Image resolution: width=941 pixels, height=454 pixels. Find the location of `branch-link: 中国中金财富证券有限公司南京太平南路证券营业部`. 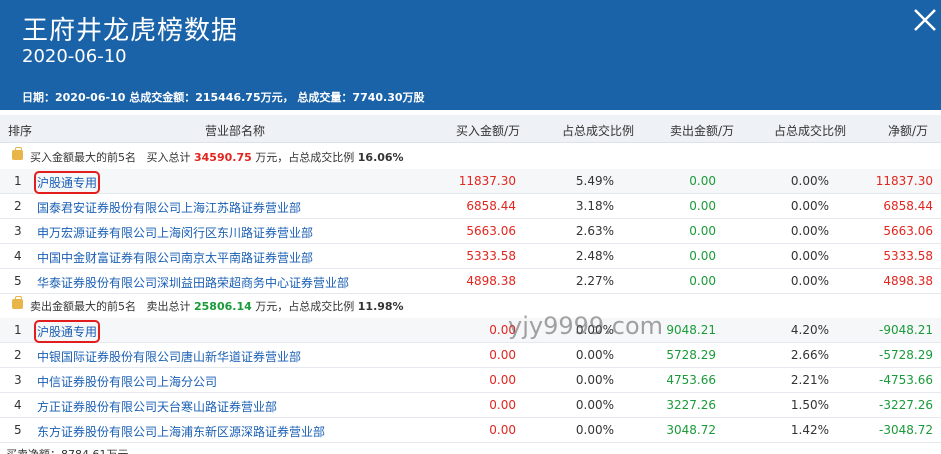

branch-link: 中国中金财富证券有限公司南京太平南路证券营业部 is located at coordinates (175, 257).